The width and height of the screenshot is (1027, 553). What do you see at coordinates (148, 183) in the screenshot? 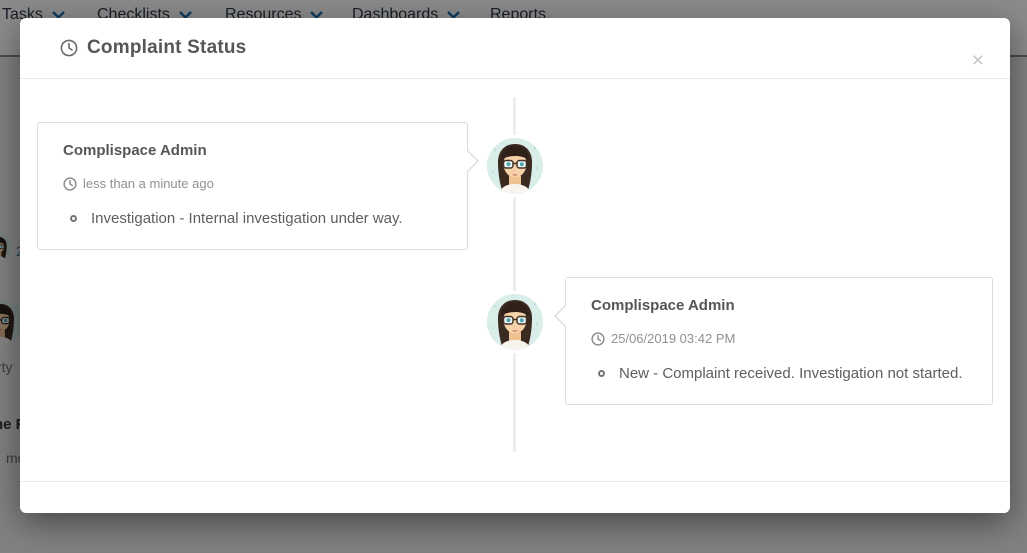
I see `entry-timestamp: less than a minute ago` at bounding box center [148, 183].